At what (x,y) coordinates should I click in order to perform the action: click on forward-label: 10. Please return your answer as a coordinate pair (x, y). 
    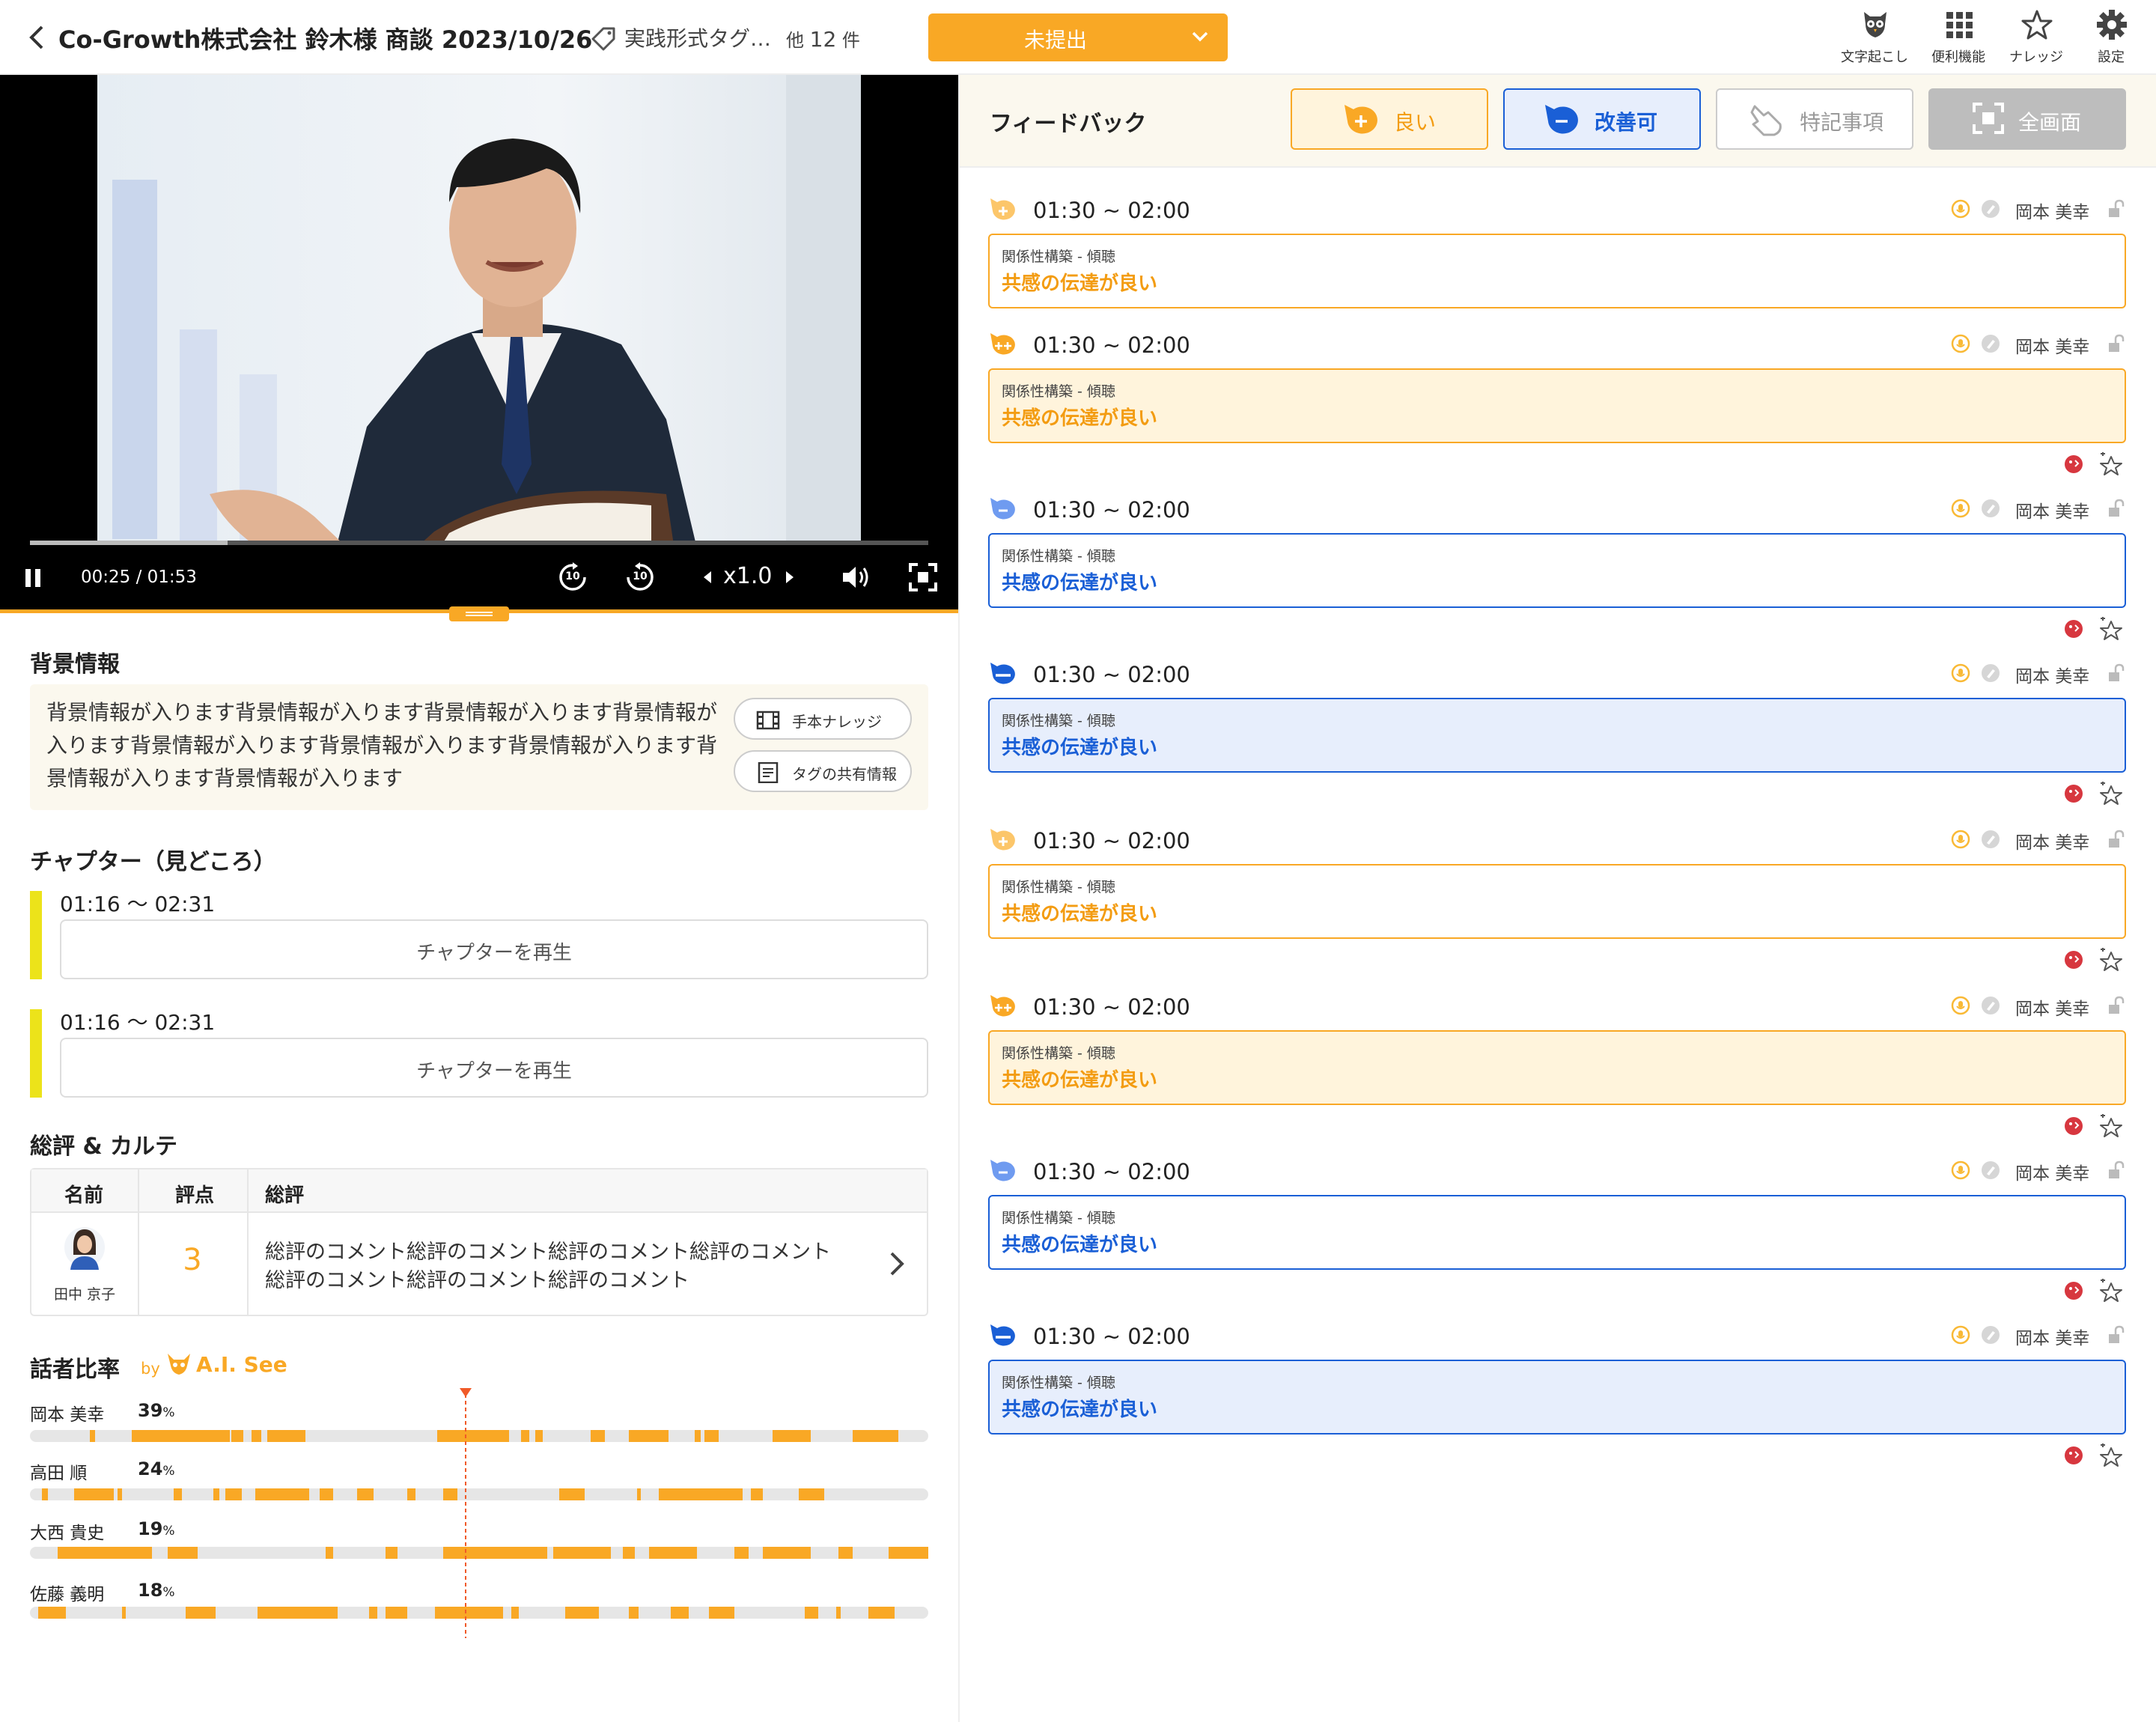
    Looking at the image, I should click on (640, 576).